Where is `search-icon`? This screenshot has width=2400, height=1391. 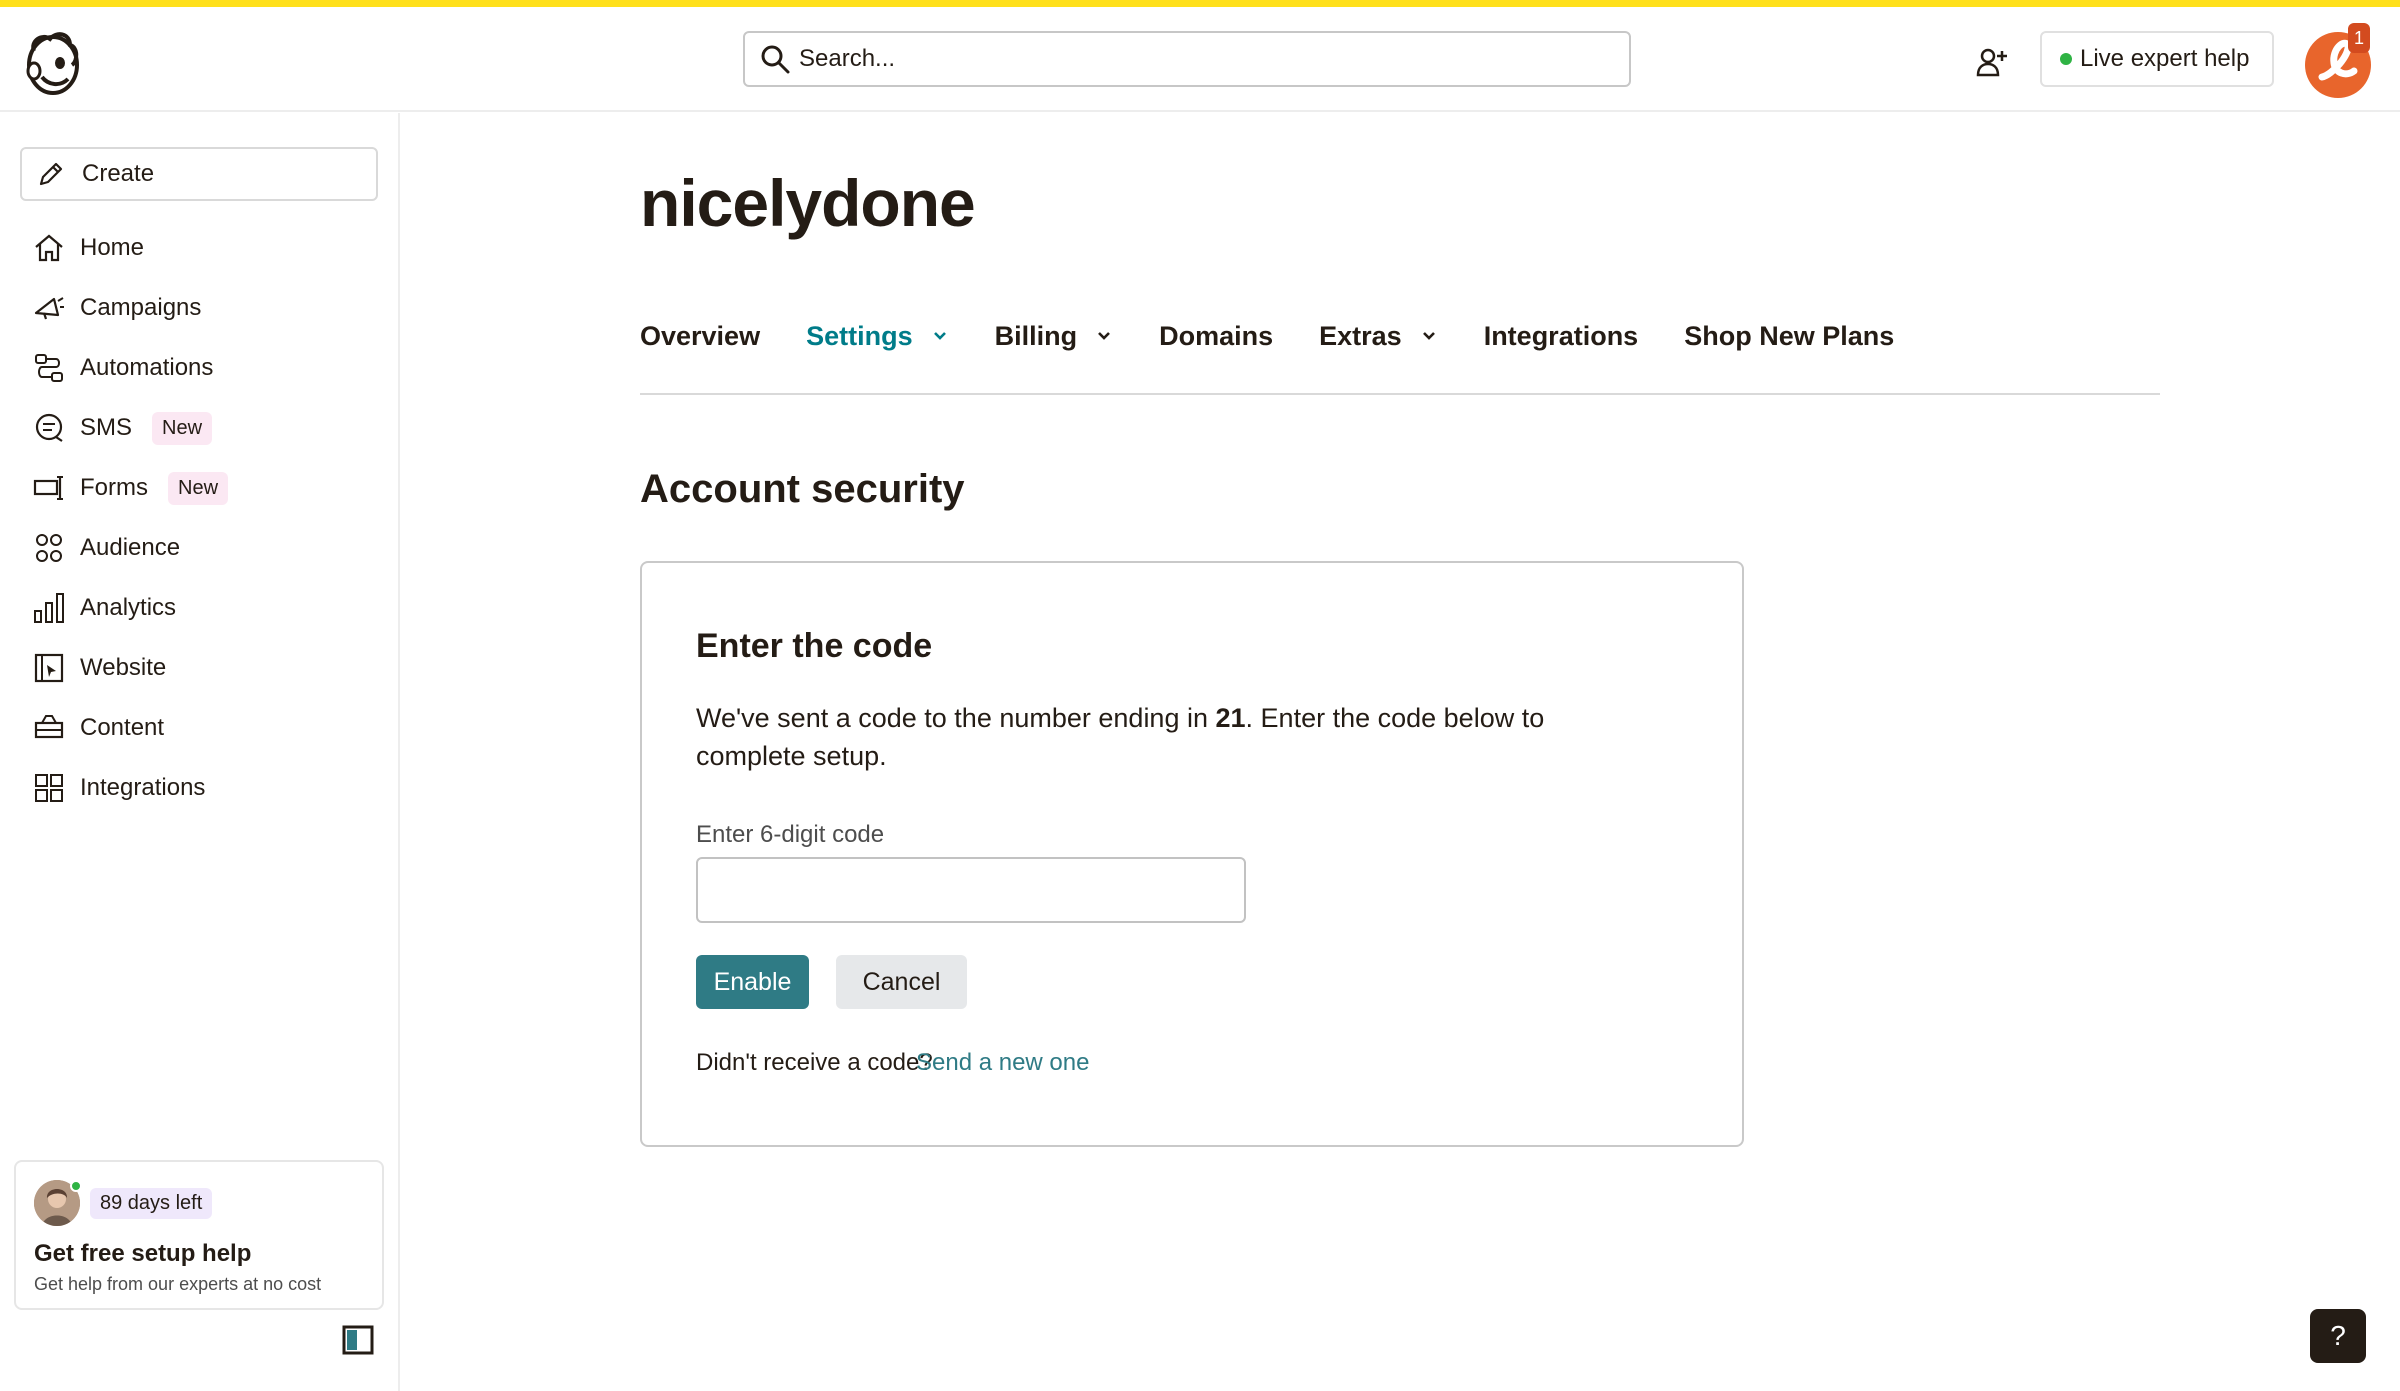
search-icon is located at coordinates (775, 59).